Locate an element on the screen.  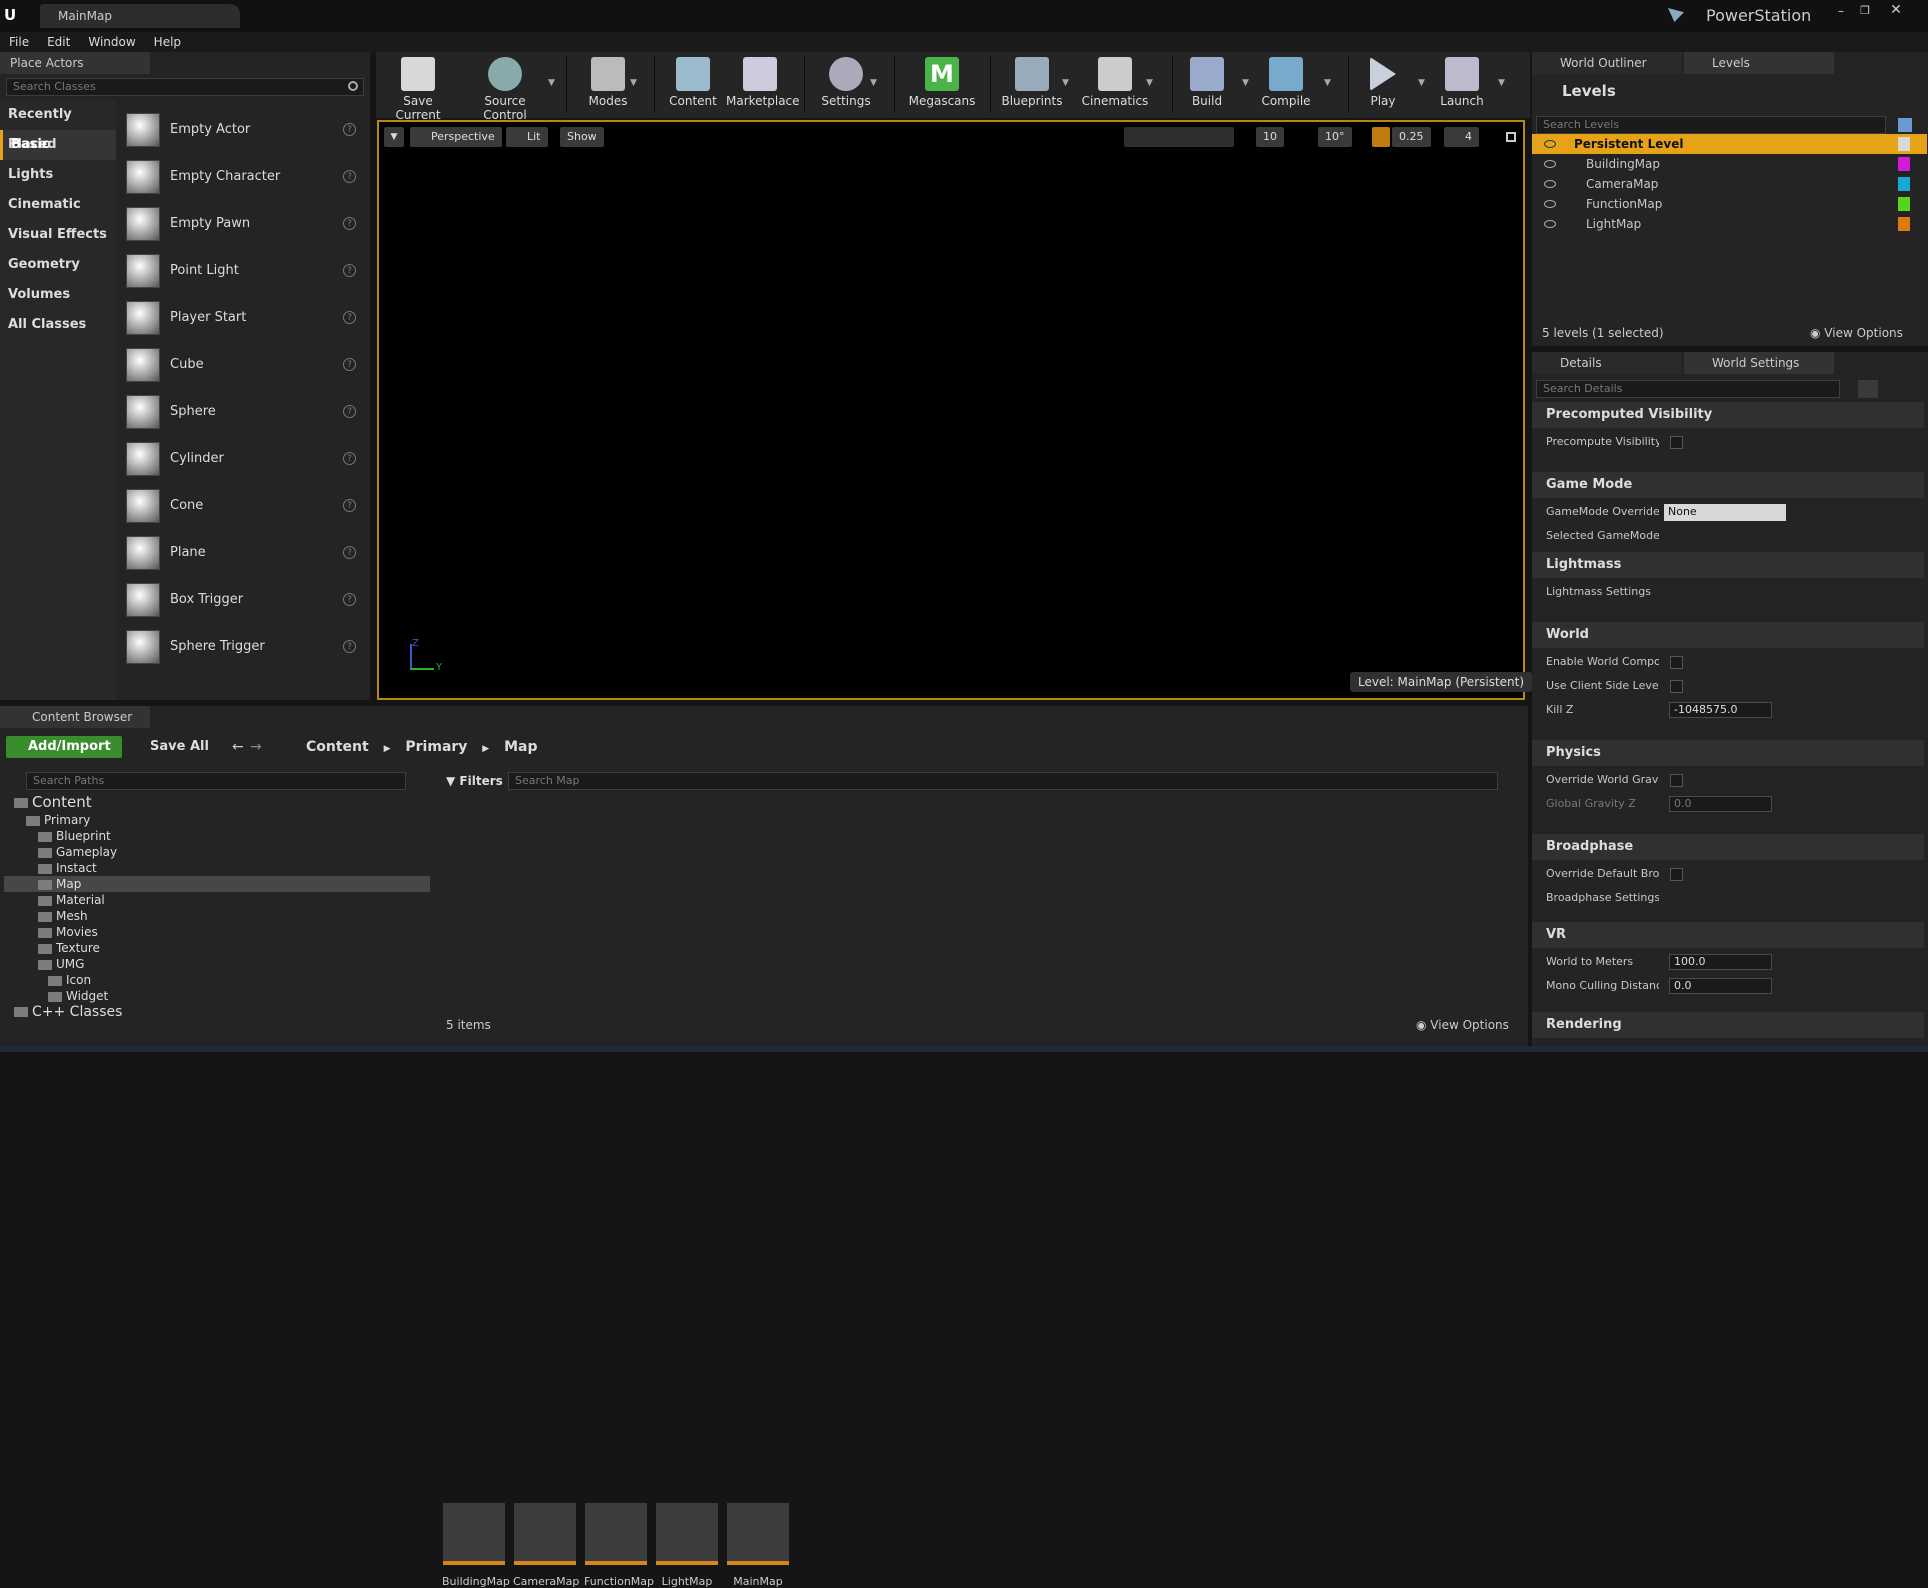
menu-edit: Edit is located at coordinates (58, 42).